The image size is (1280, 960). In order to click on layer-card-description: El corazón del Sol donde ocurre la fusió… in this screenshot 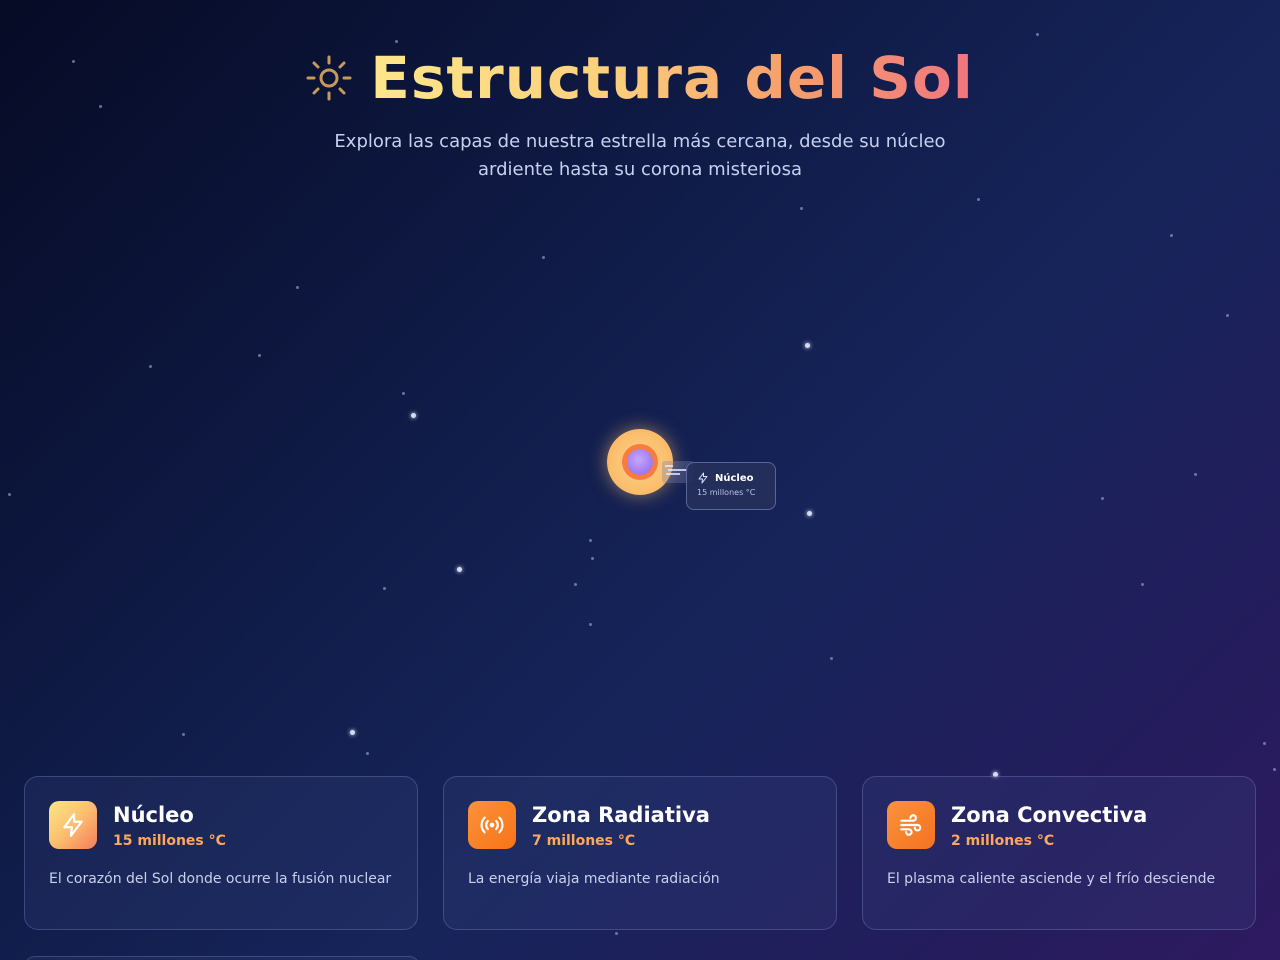, I will do `click(220, 879)`.